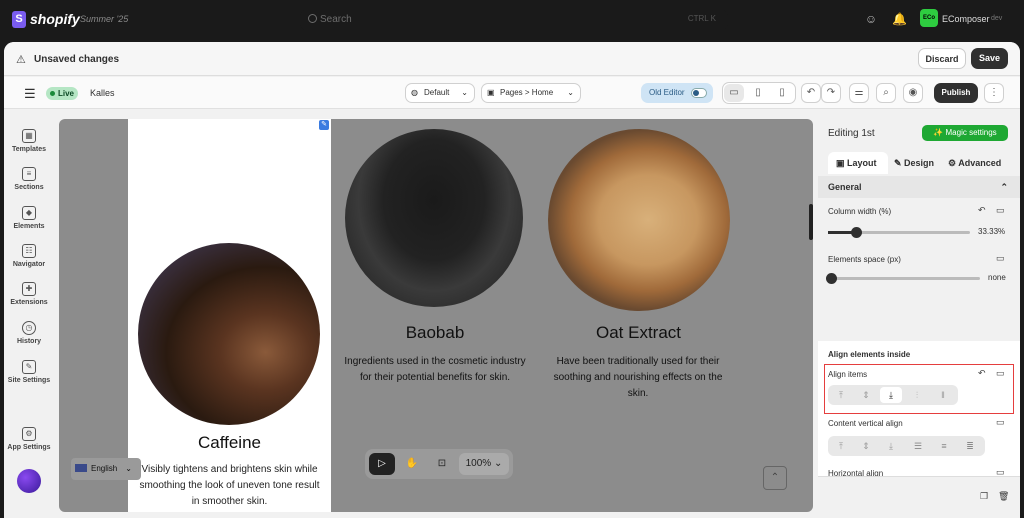  I want to click on search-replace-icon: ⌕, so click(886, 93).